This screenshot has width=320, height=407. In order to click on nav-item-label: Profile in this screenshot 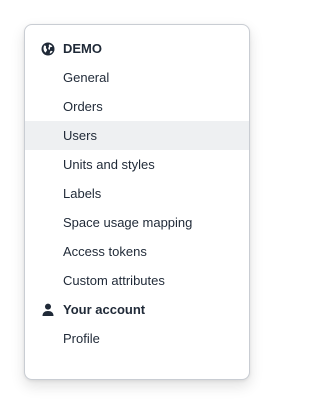, I will do `click(81, 338)`.